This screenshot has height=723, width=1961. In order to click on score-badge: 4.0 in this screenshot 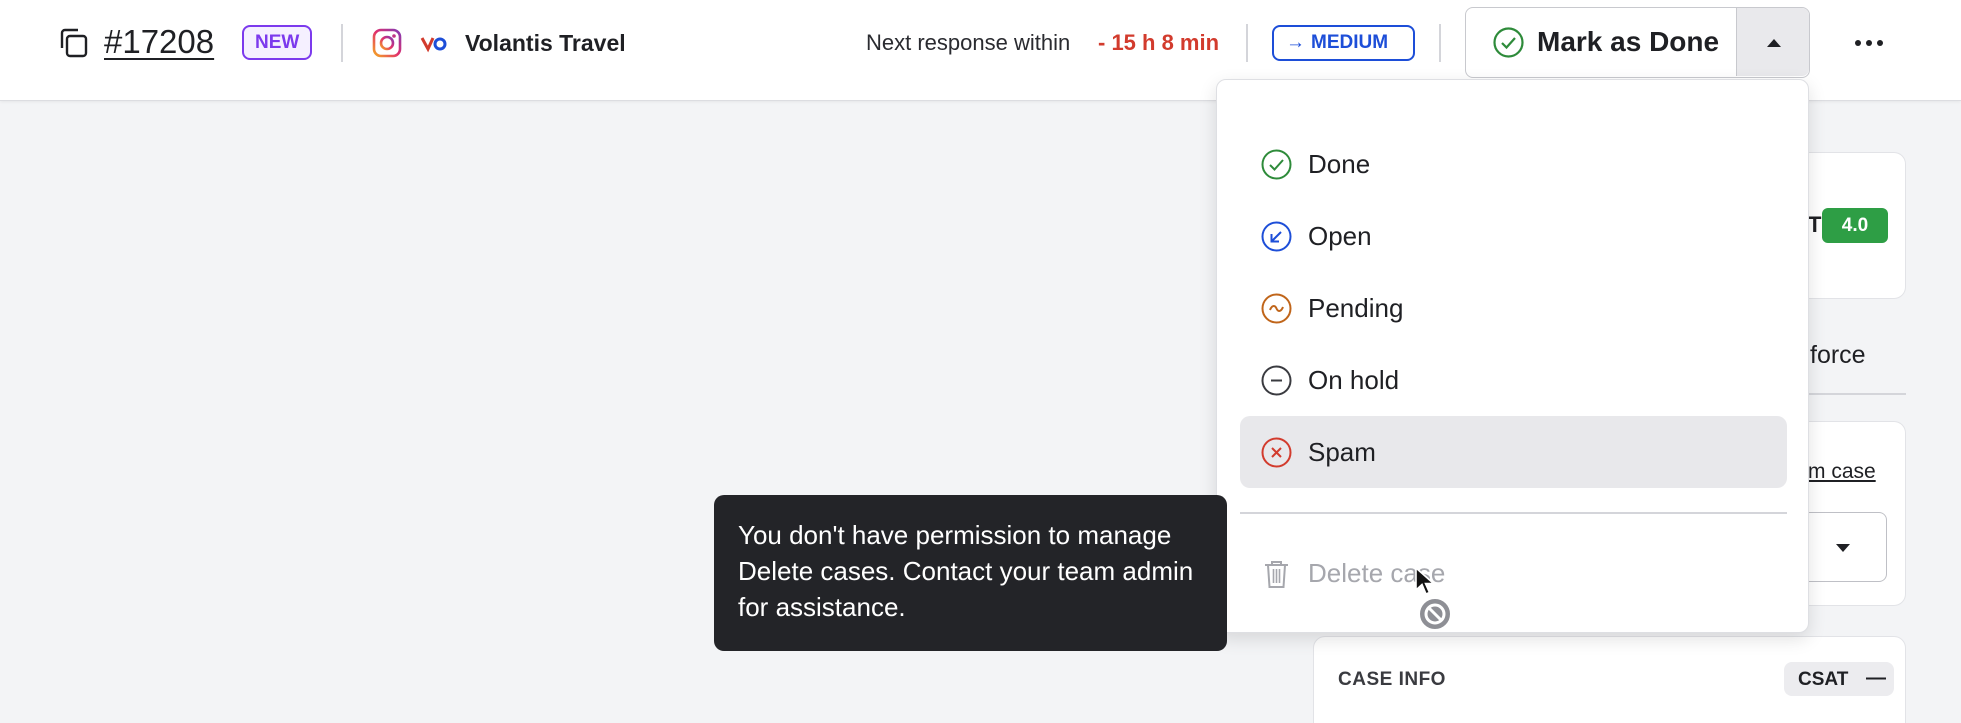, I will do `click(1855, 225)`.